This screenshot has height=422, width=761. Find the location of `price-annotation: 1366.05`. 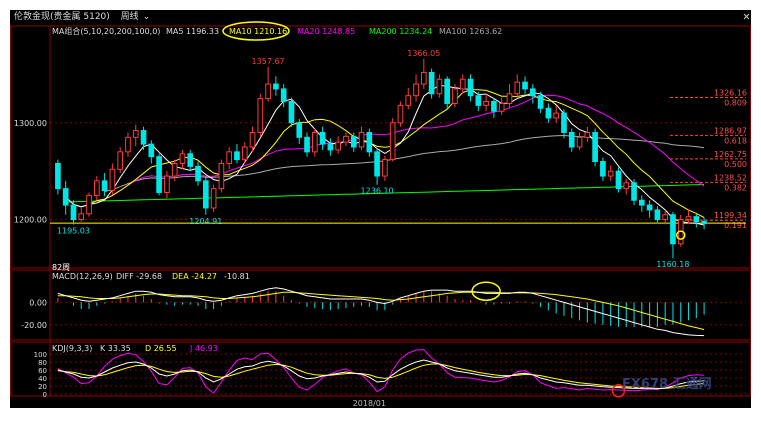

price-annotation: 1366.05 is located at coordinates (423, 53).